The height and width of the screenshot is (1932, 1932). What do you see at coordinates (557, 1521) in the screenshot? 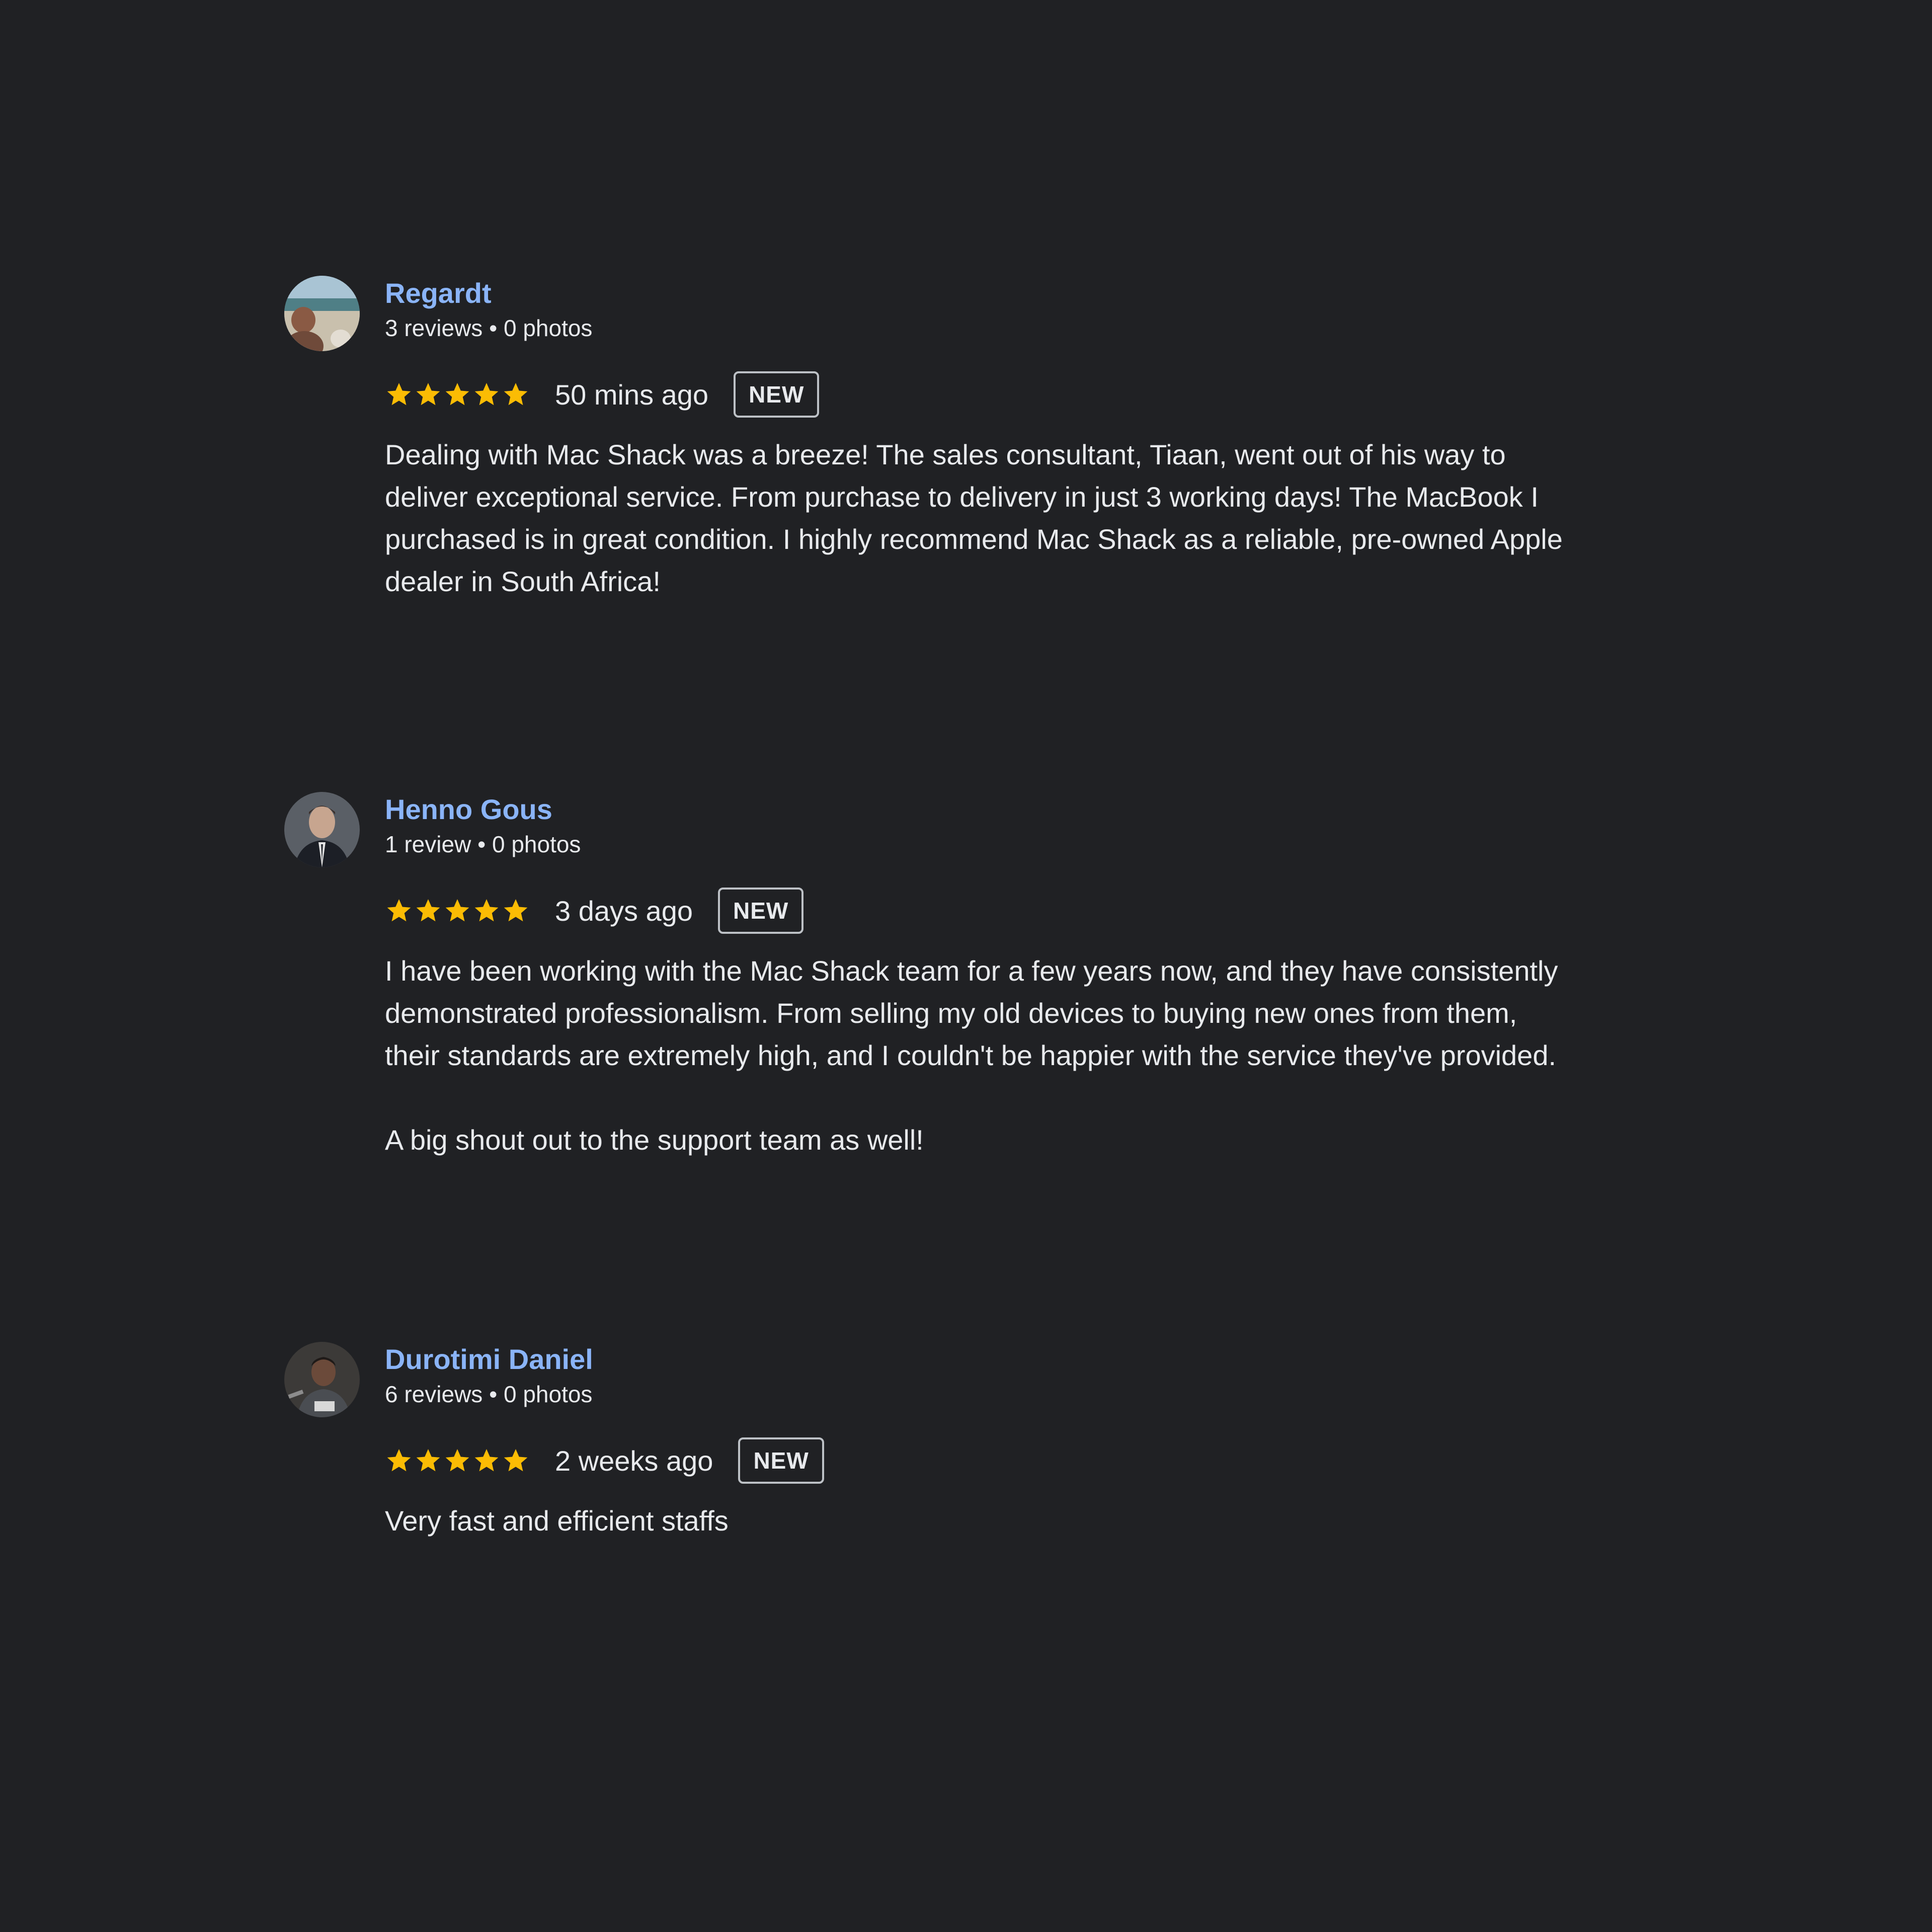
I see `review-text: Very fast and efficient staffs` at bounding box center [557, 1521].